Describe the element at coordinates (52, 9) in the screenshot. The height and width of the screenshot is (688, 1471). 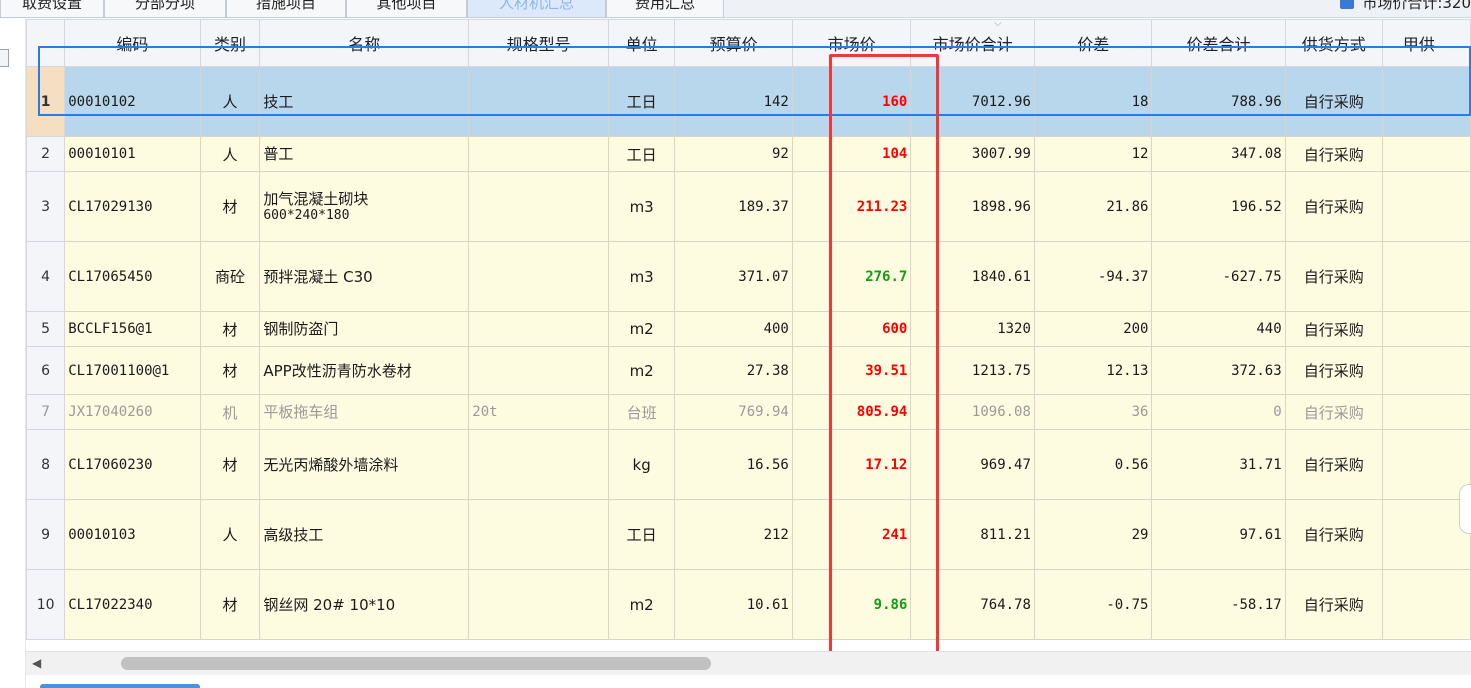
I see `tab-fee-settings: 取费设置` at that location.